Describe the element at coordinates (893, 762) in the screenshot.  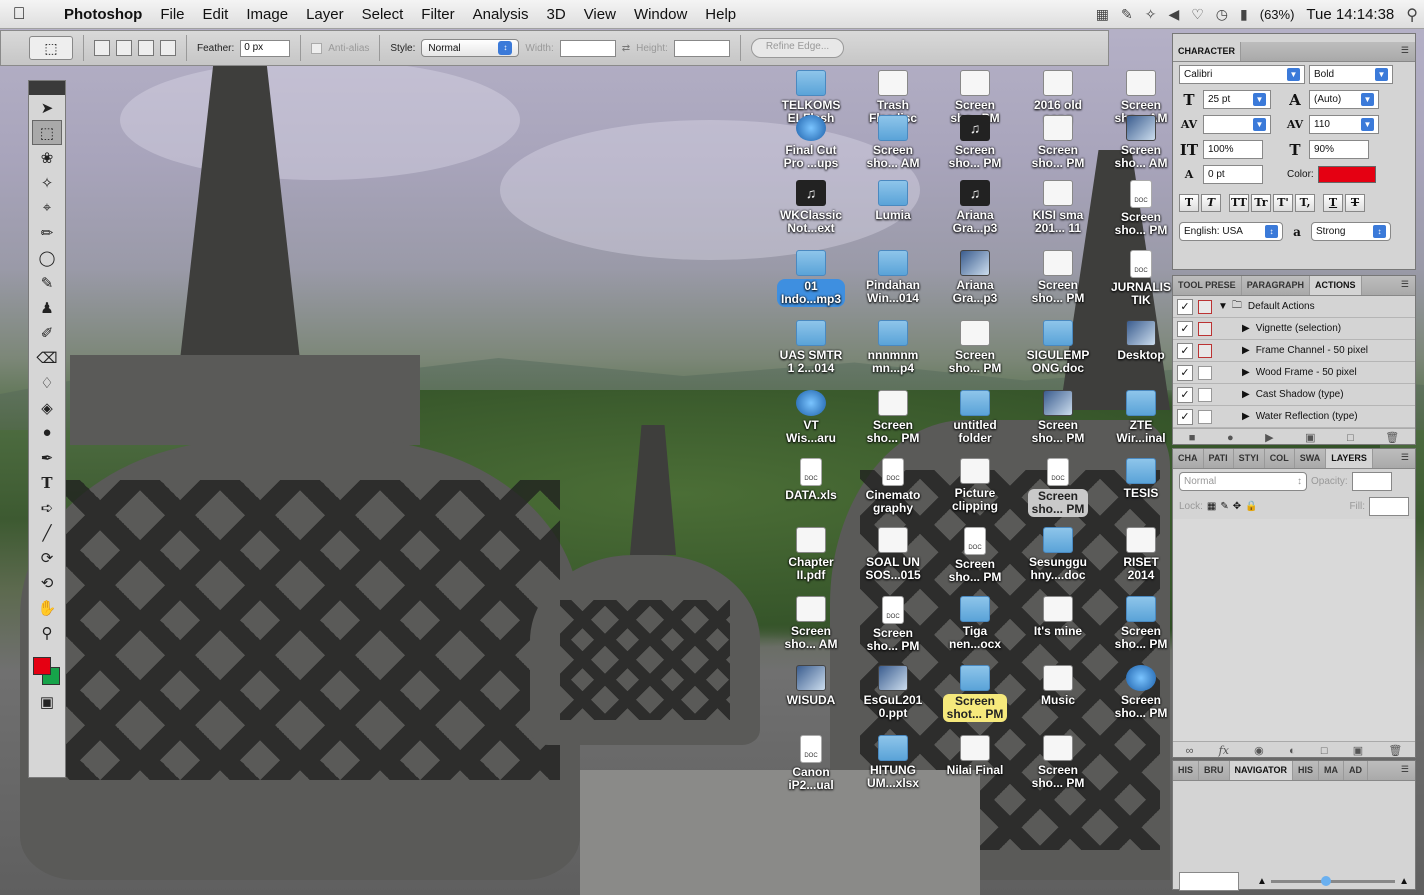
I see `desktop-icon: HITUNG UM...xlsx` at that location.